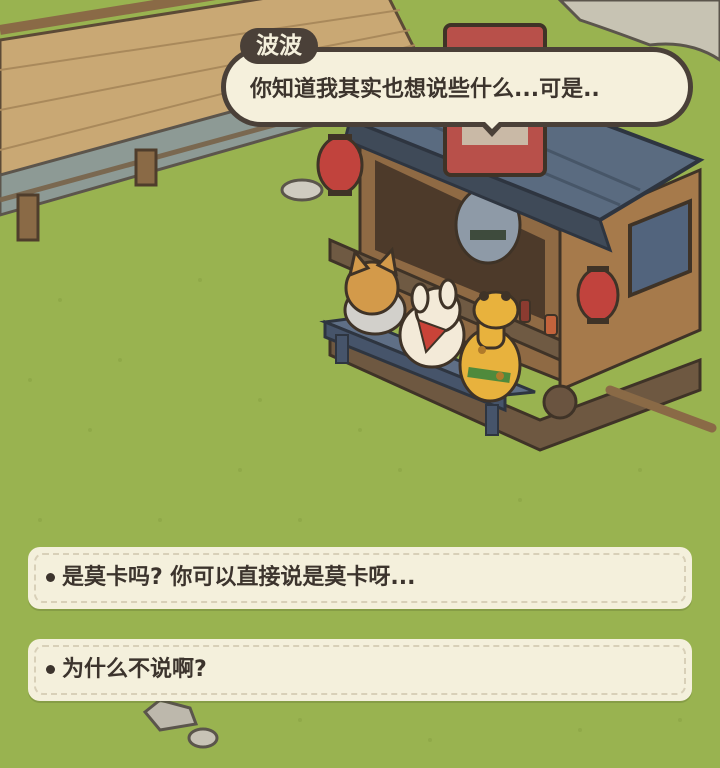 The width and height of the screenshot is (720, 768). I want to click on speaker-name: 波波, so click(279, 46).